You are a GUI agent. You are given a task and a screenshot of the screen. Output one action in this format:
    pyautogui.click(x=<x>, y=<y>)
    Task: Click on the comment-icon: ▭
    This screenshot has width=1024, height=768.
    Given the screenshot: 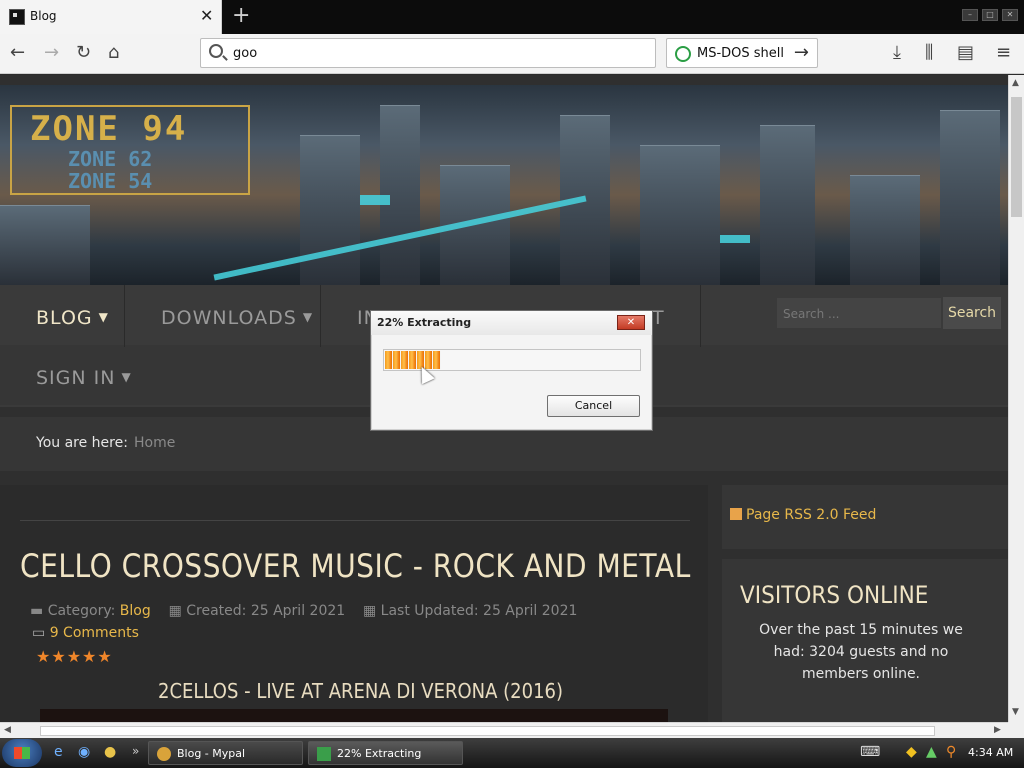 What is the action you would take?
    pyautogui.click(x=39, y=633)
    